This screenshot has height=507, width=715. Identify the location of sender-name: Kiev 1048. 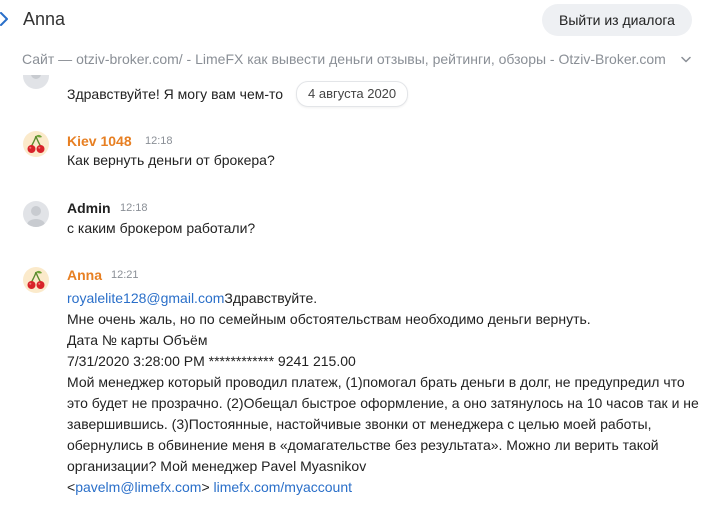
(99, 141).